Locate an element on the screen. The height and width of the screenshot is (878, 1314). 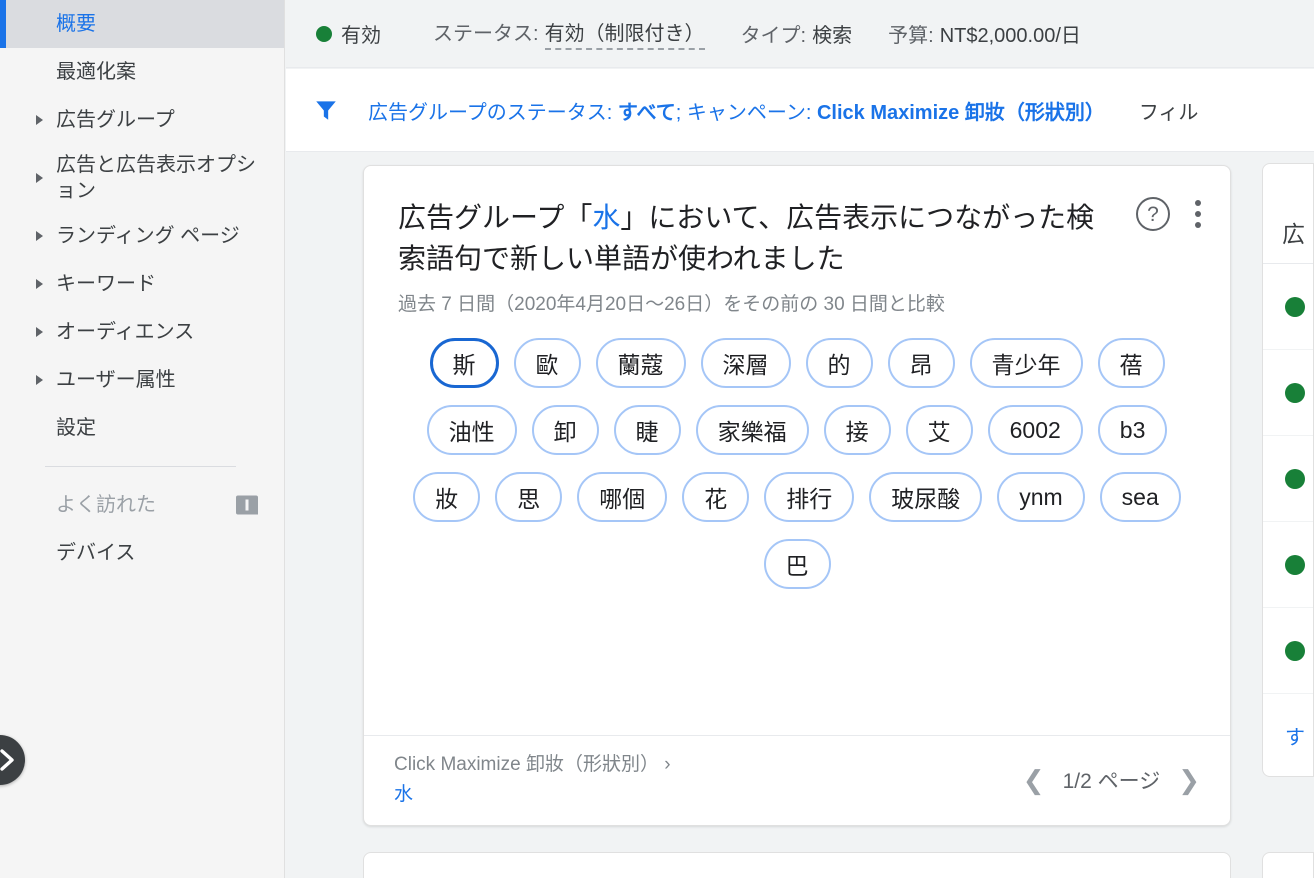
sidebar-item-recommendations: 最適化案 is located at coordinates (142, 72).